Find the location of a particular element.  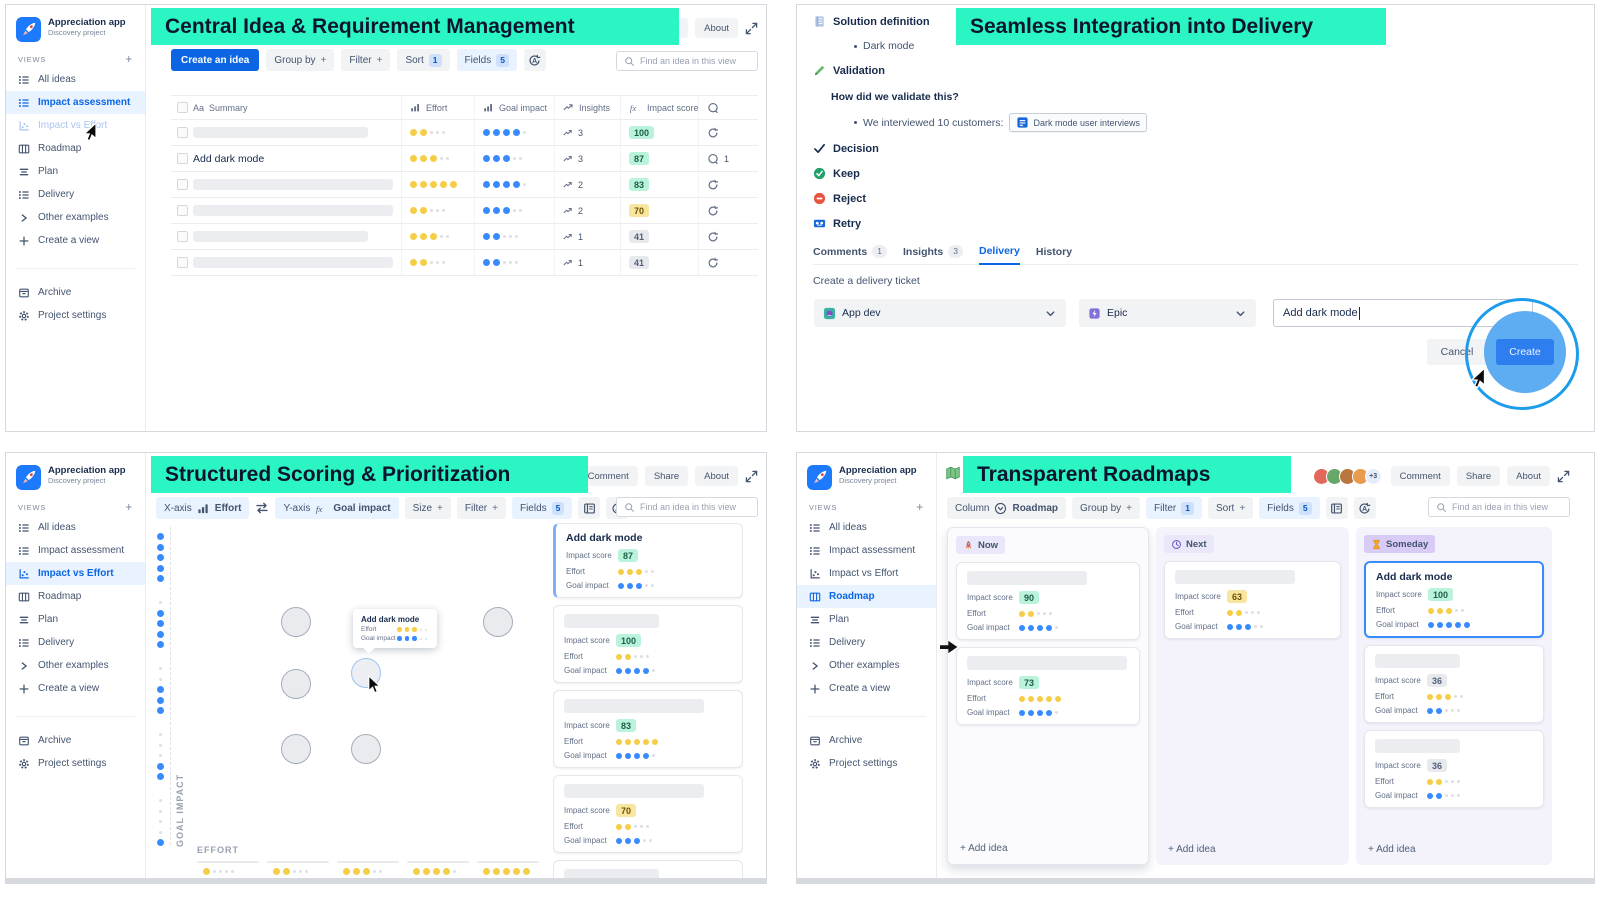

column-header-someday: Someday is located at coordinates (1400, 544).